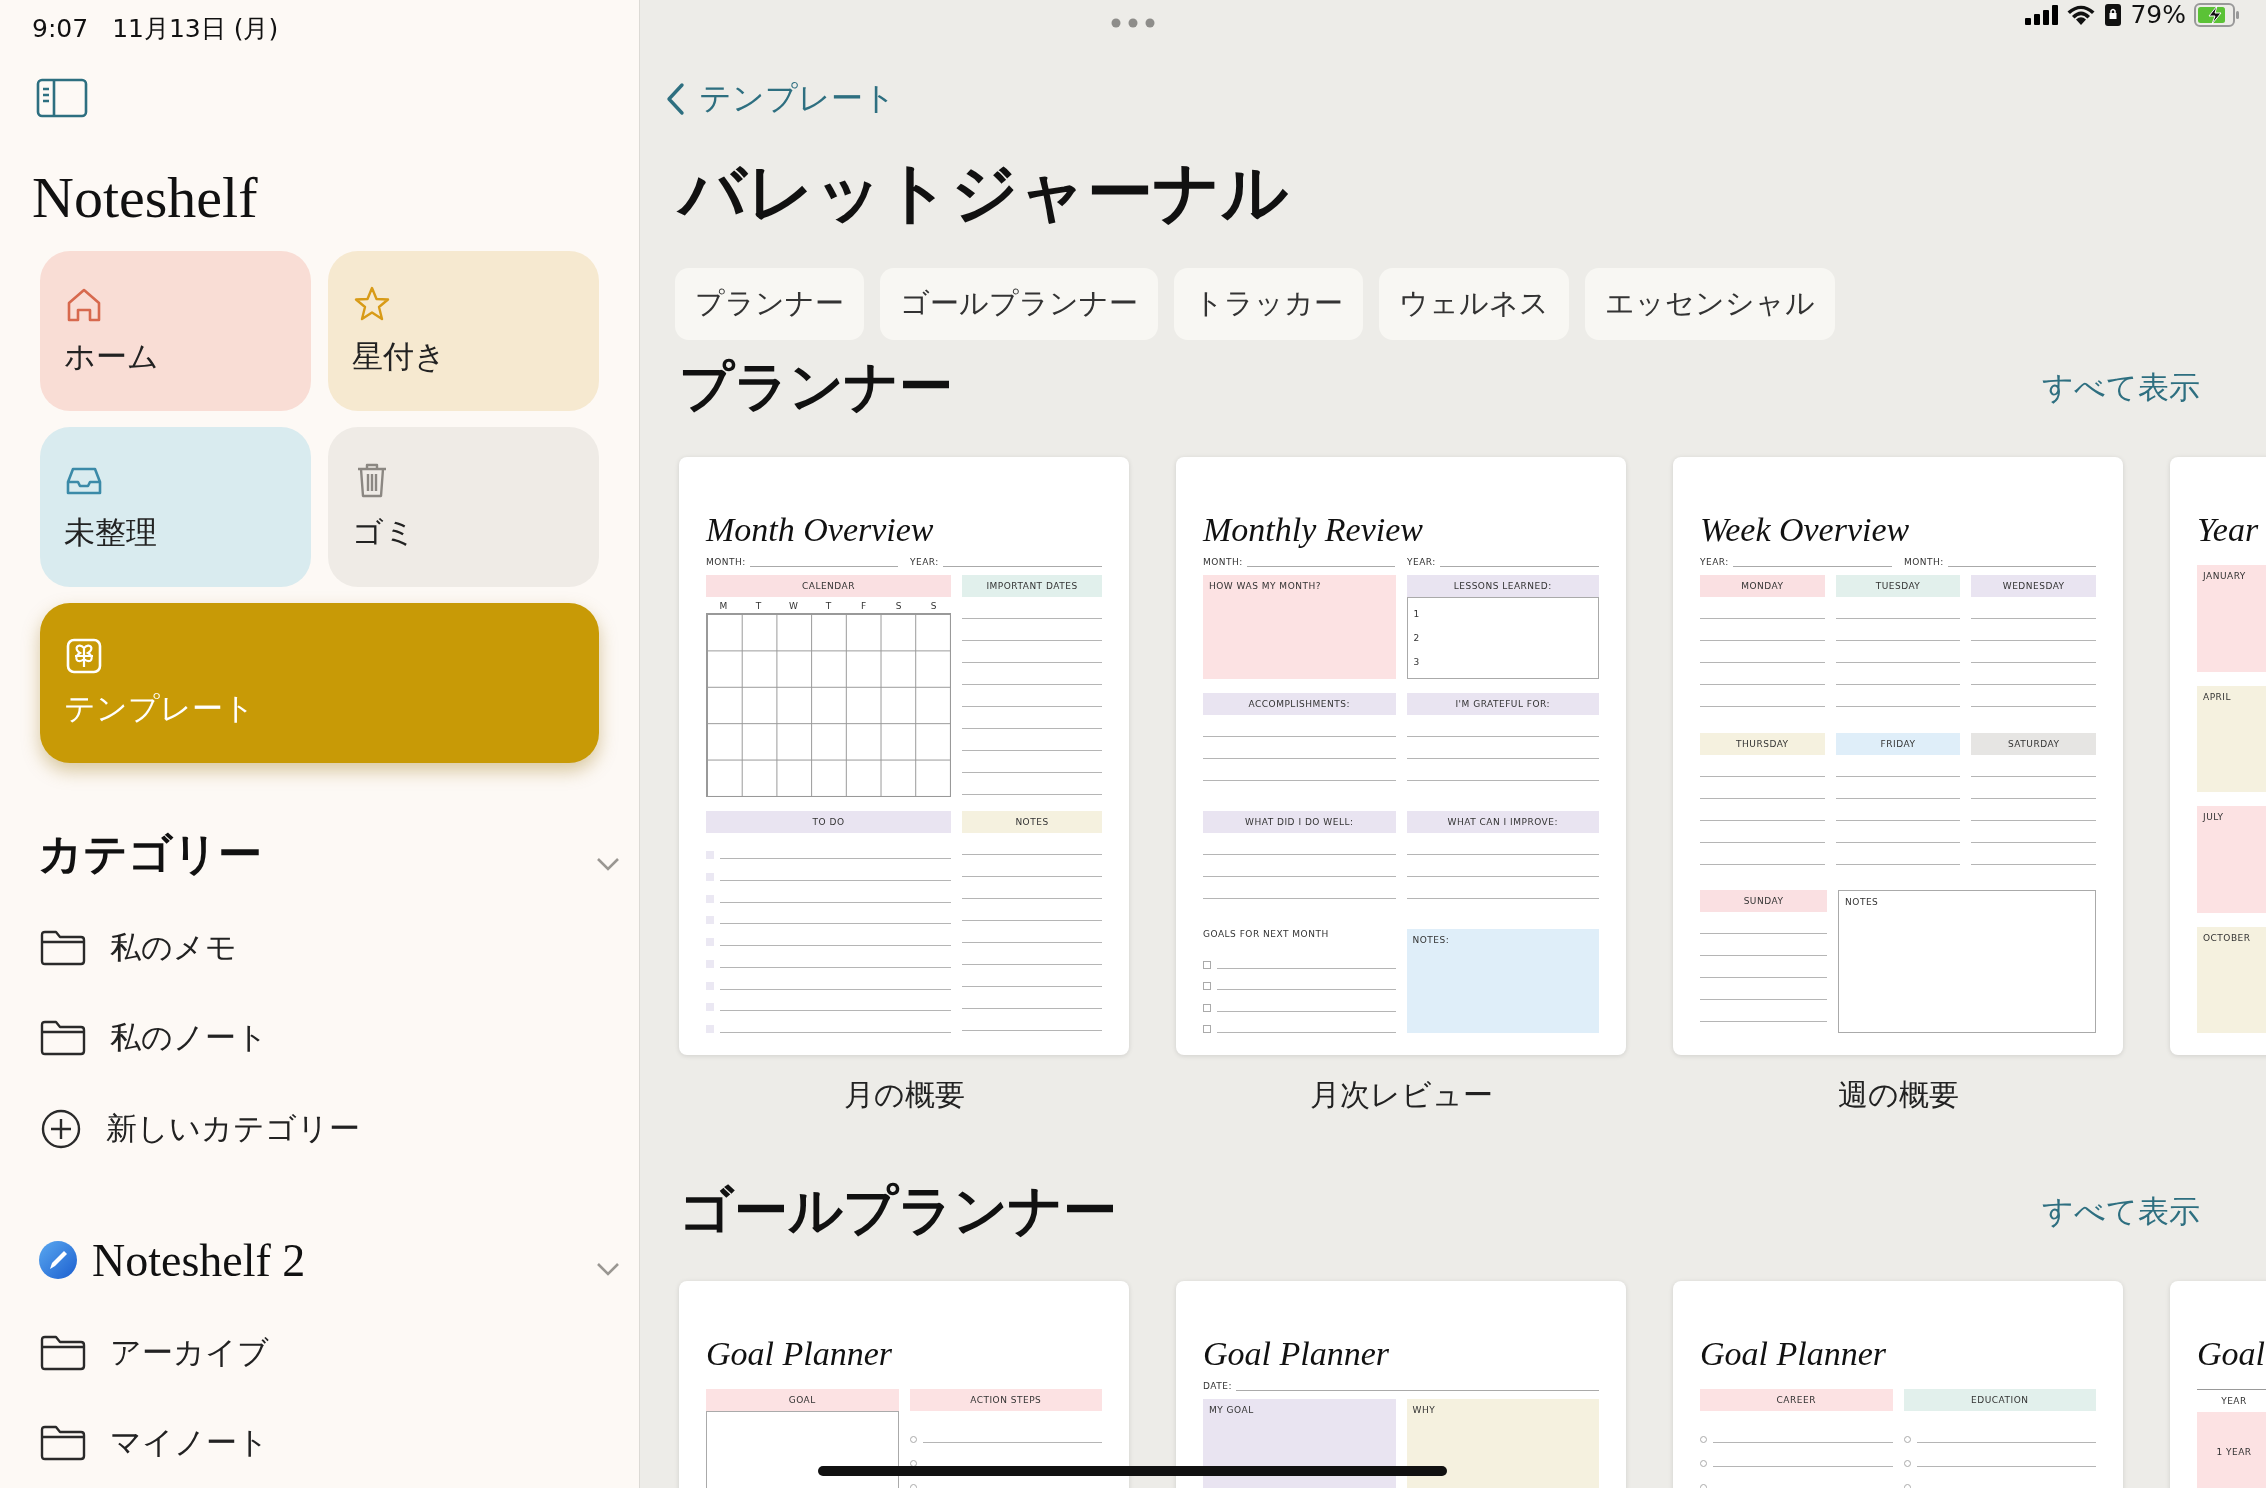 The image size is (2266, 1488). Describe the element at coordinates (816, 387) in the screenshot. I see `section-title: プランナー` at that location.